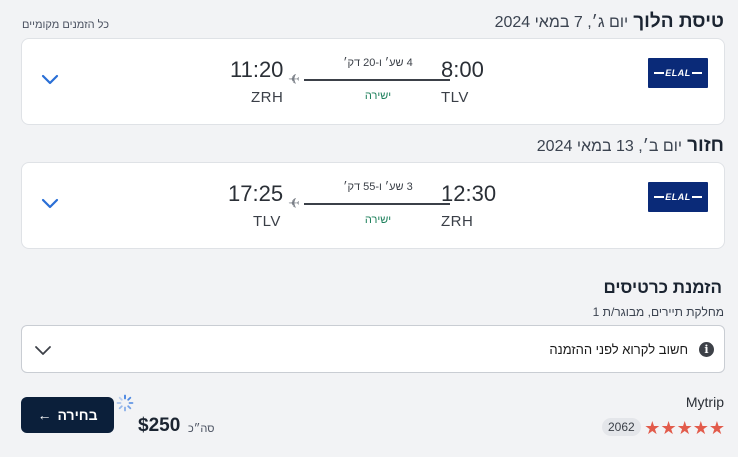 Image resolution: width=738 pixels, height=457 pixels. I want to click on return-date: יום ב׳, 13 במאי 2024, so click(609, 146).